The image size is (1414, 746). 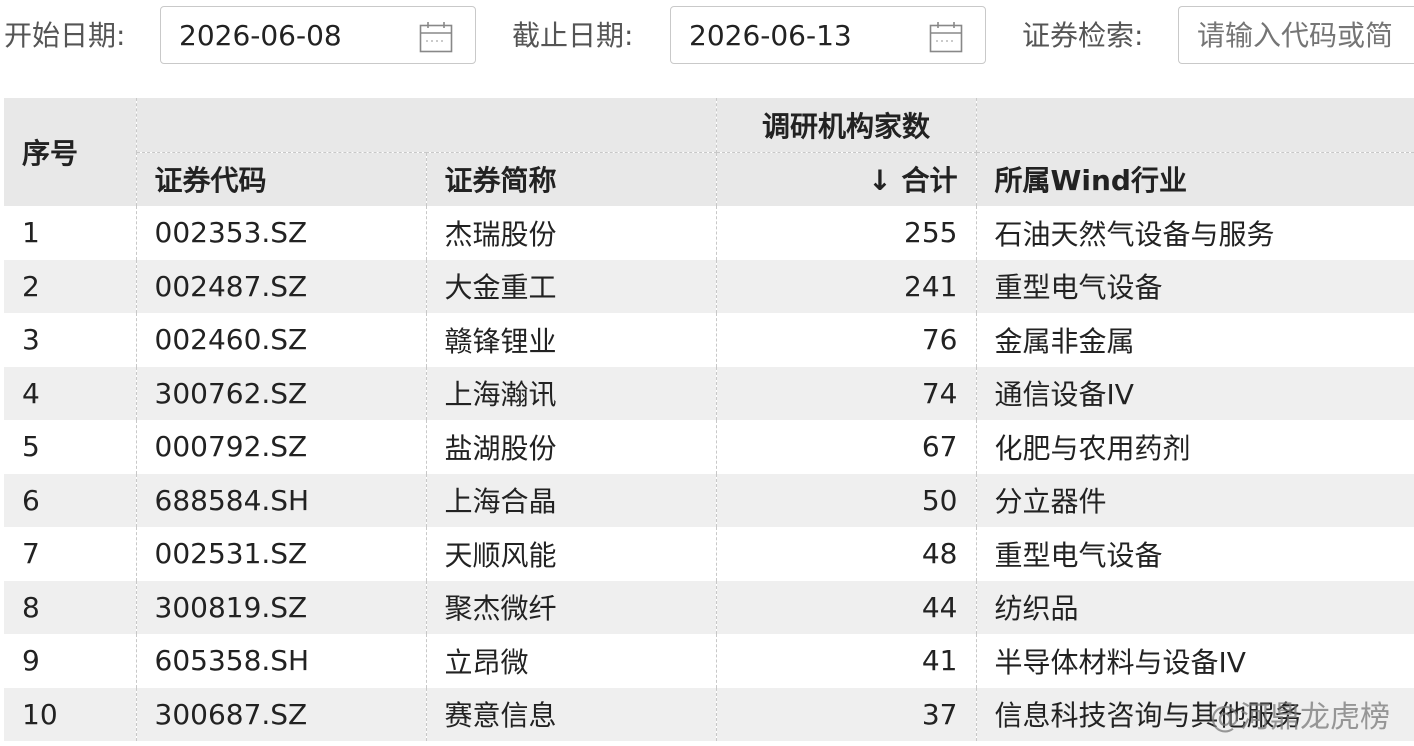 I want to click on empty-header-group, so click(x=426, y=125).